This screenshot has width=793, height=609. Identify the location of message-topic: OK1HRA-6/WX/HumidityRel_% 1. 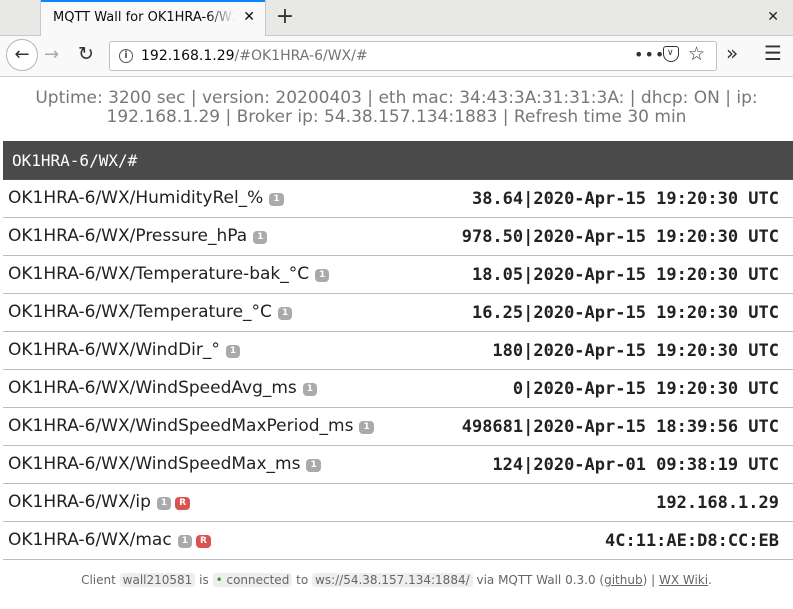
(146, 198).